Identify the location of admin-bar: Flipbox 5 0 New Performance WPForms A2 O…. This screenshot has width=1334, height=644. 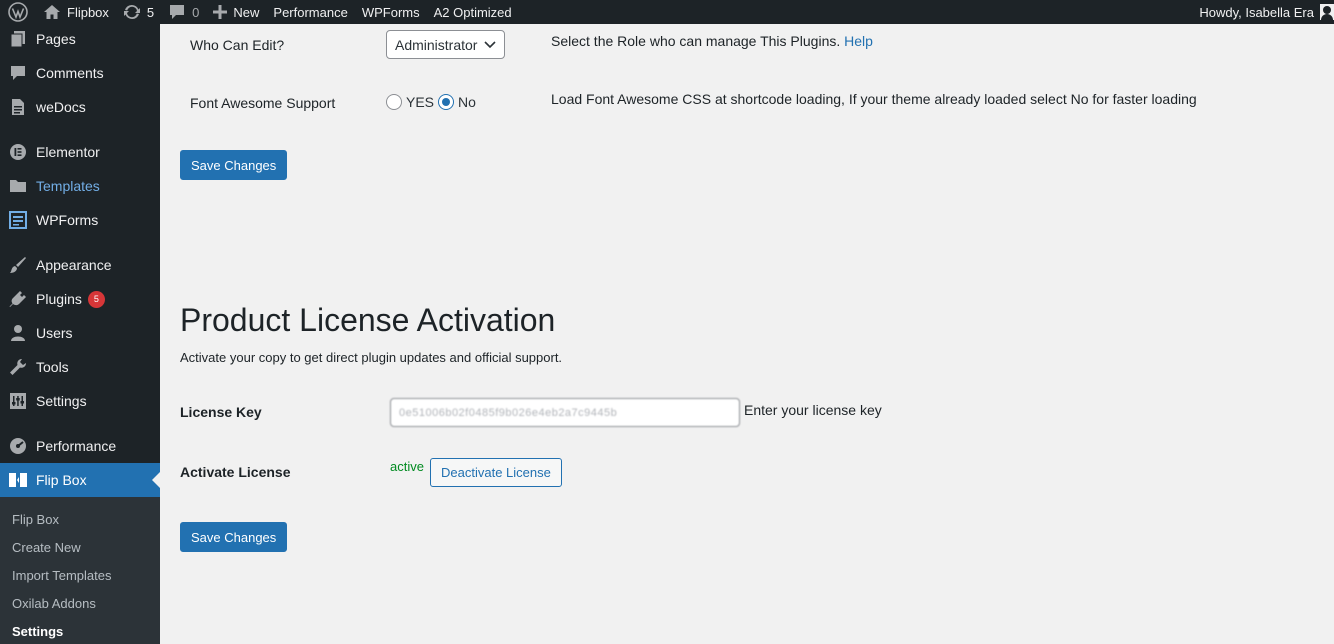
(667, 12).